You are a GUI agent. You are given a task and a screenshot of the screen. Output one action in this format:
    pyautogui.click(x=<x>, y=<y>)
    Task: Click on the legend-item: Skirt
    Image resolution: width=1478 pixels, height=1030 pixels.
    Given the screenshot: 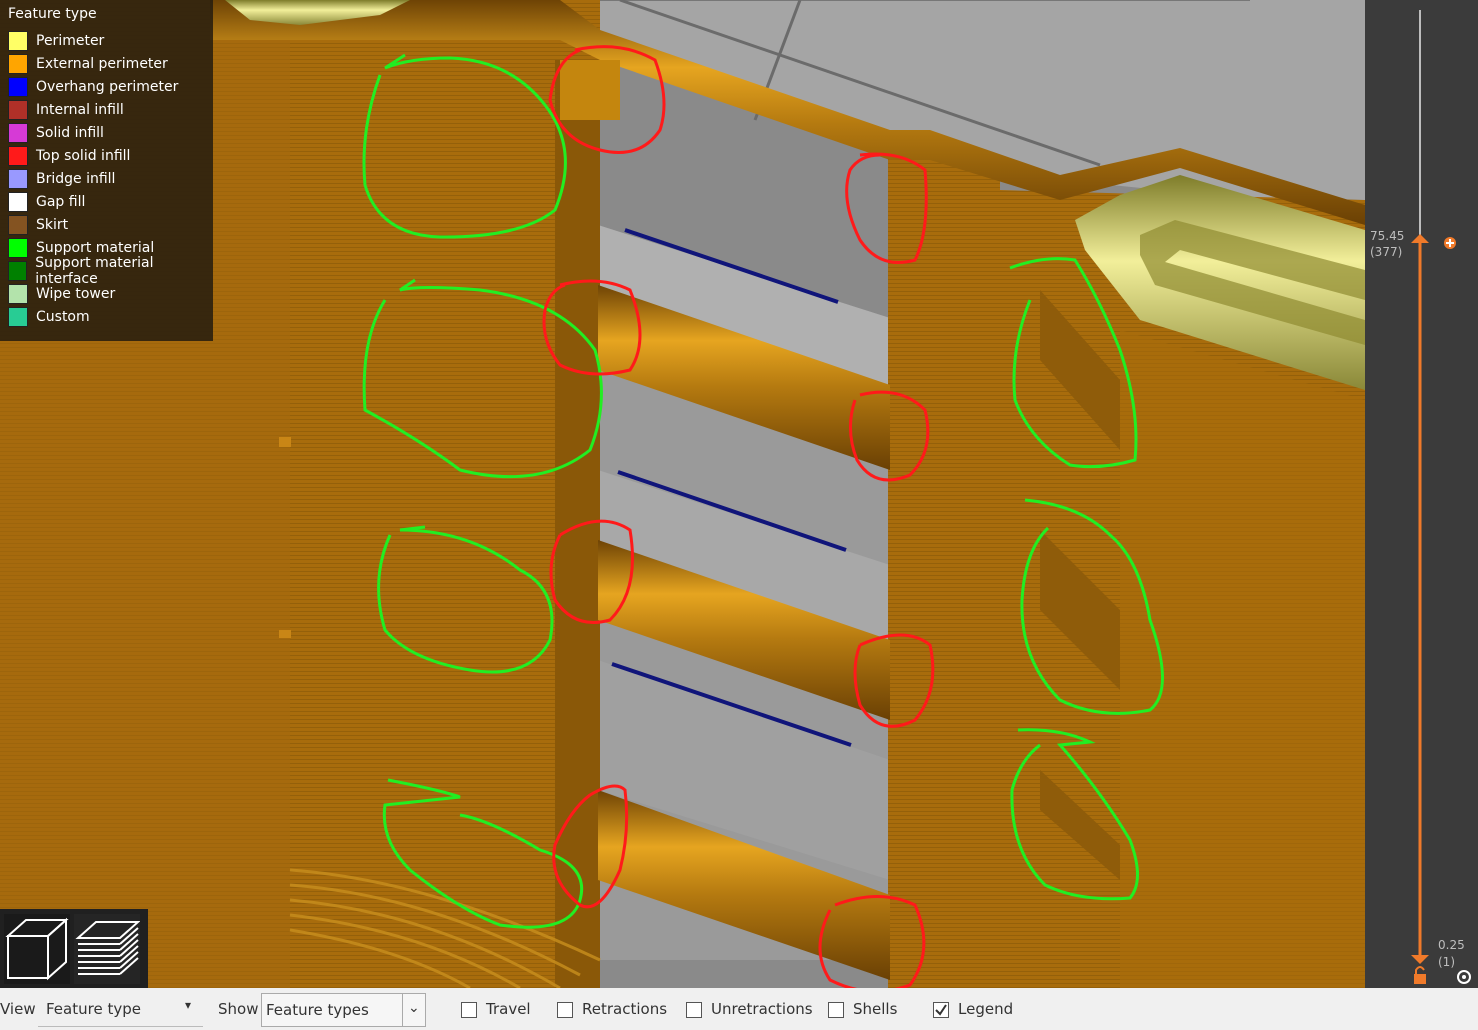 What is the action you would take?
    pyautogui.click(x=38, y=224)
    